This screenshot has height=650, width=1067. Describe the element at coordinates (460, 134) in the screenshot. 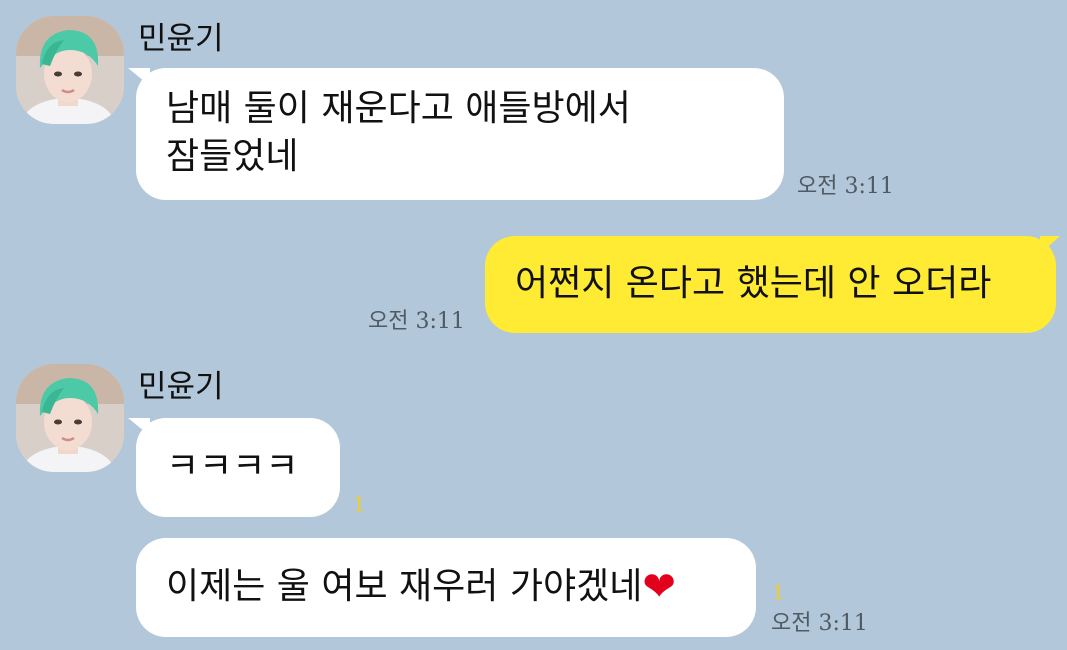

I see `message-bubble: 남매 둘이 재운다고 애들방에서 잠들었네` at that location.